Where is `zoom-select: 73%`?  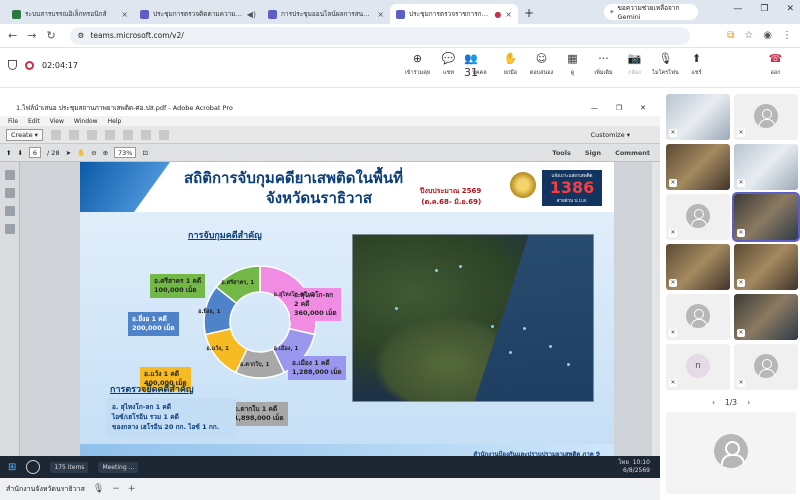 zoom-select: 73% is located at coordinates (125, 152).